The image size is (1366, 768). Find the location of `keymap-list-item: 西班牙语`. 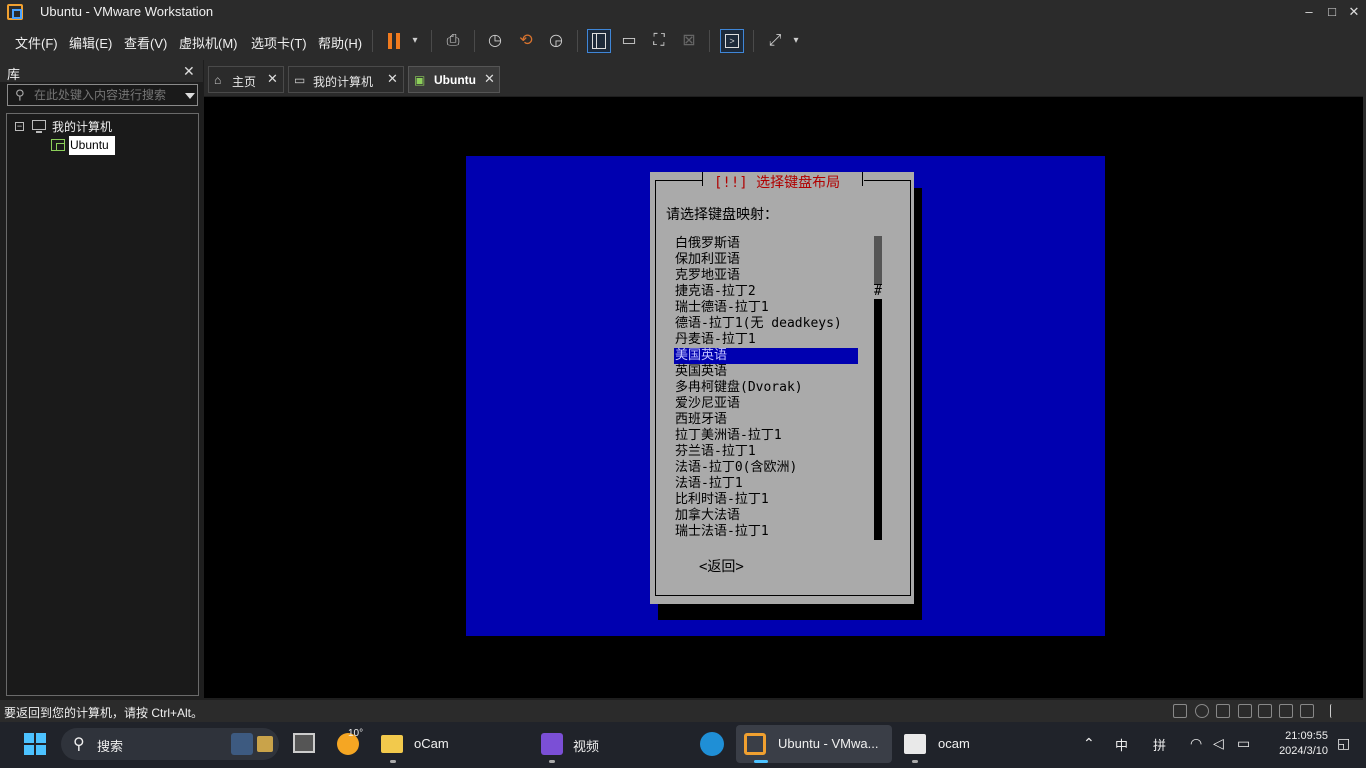

keymap-list-item: 西班牙语 is located at coordinates (767, 420).